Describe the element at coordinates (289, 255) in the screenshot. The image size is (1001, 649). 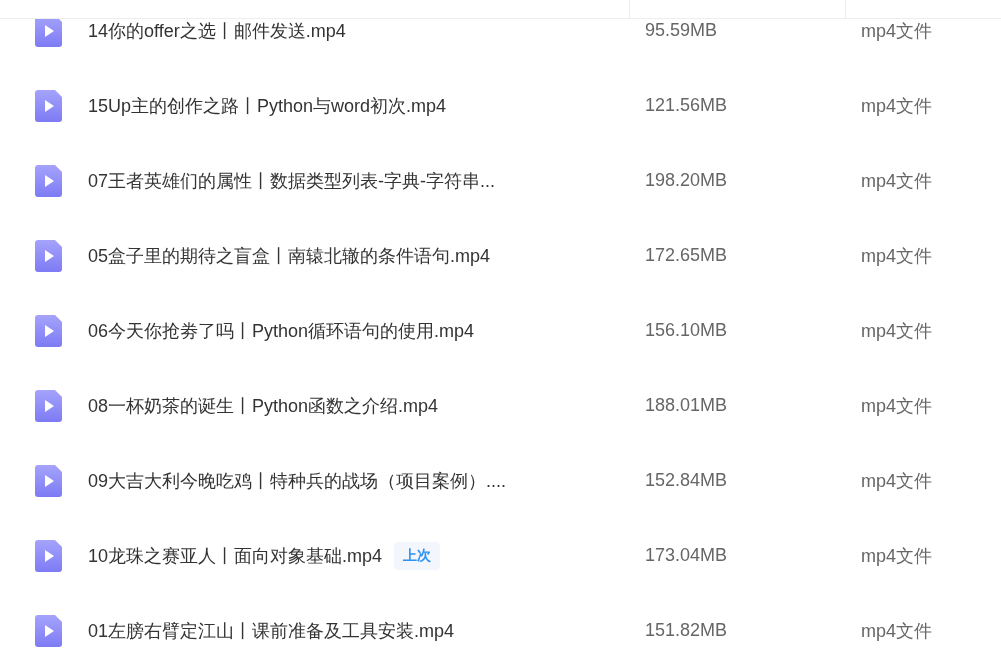
I see `file-name: 05盒子里的期待之盲盒丨南辕北辙的条件语句.mp4` at that location.